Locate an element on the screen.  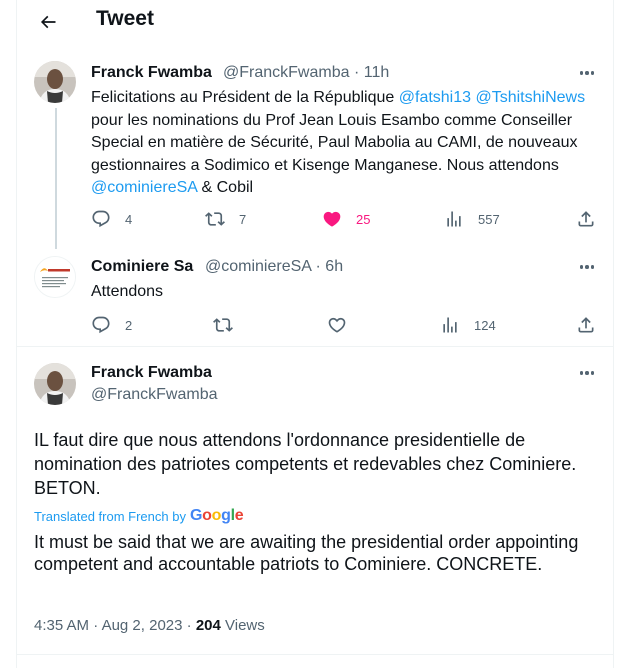
reply-count: 2 is located at coordinates (129, 325).